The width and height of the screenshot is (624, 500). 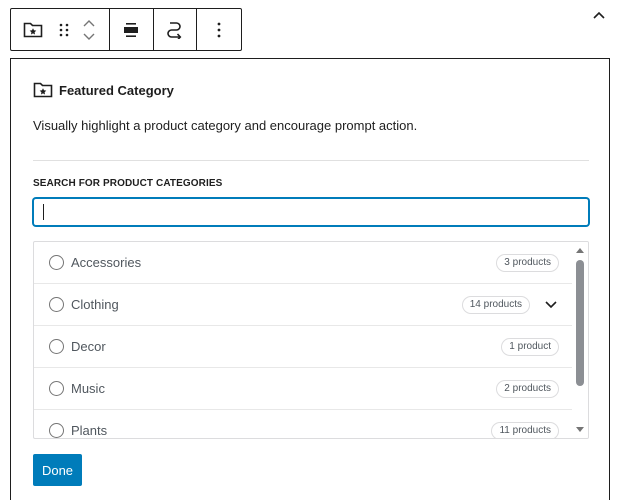 I want to click on align-button, so click(x=131, y=30).